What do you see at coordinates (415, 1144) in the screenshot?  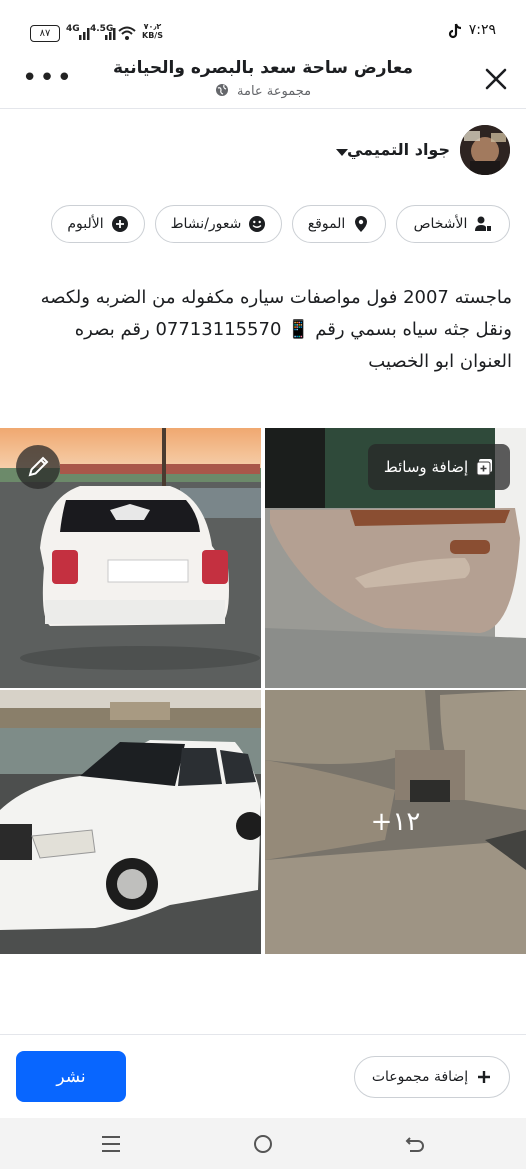 I see `back-icon` at bounding box center [415, 1144].